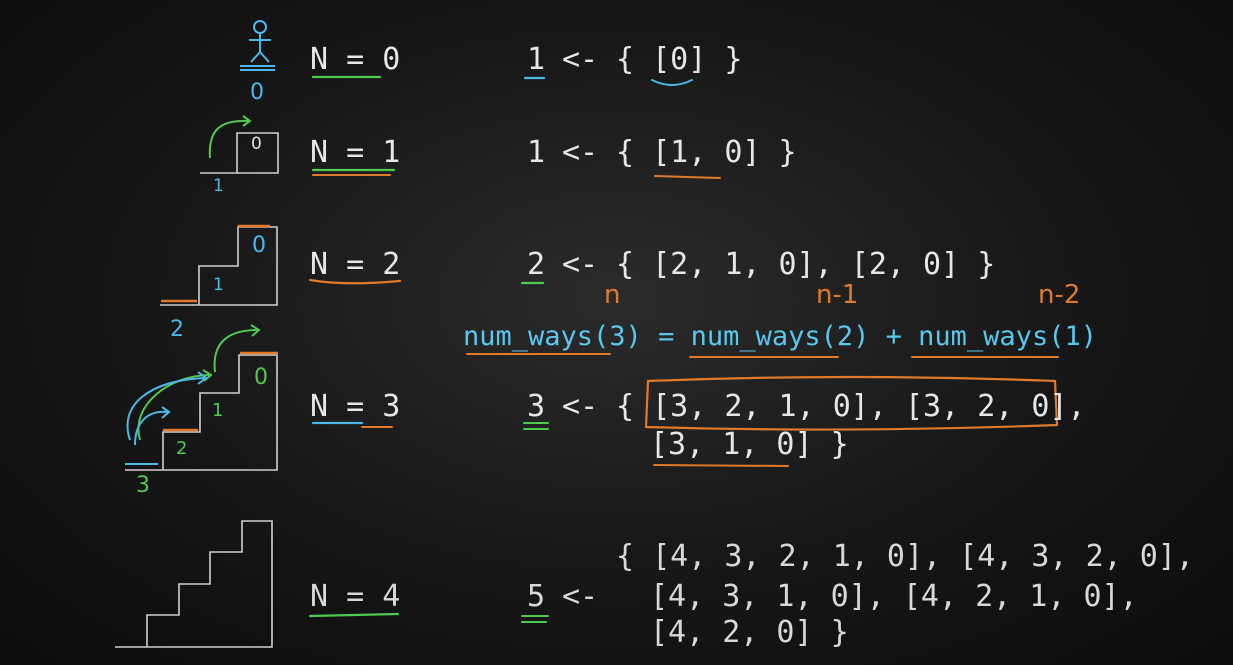 The image size is (1233, 665). I want to click on path-set: { [4, 3, 2, 1, 0], [4, 3, 2, 0],, so click(905, 556).